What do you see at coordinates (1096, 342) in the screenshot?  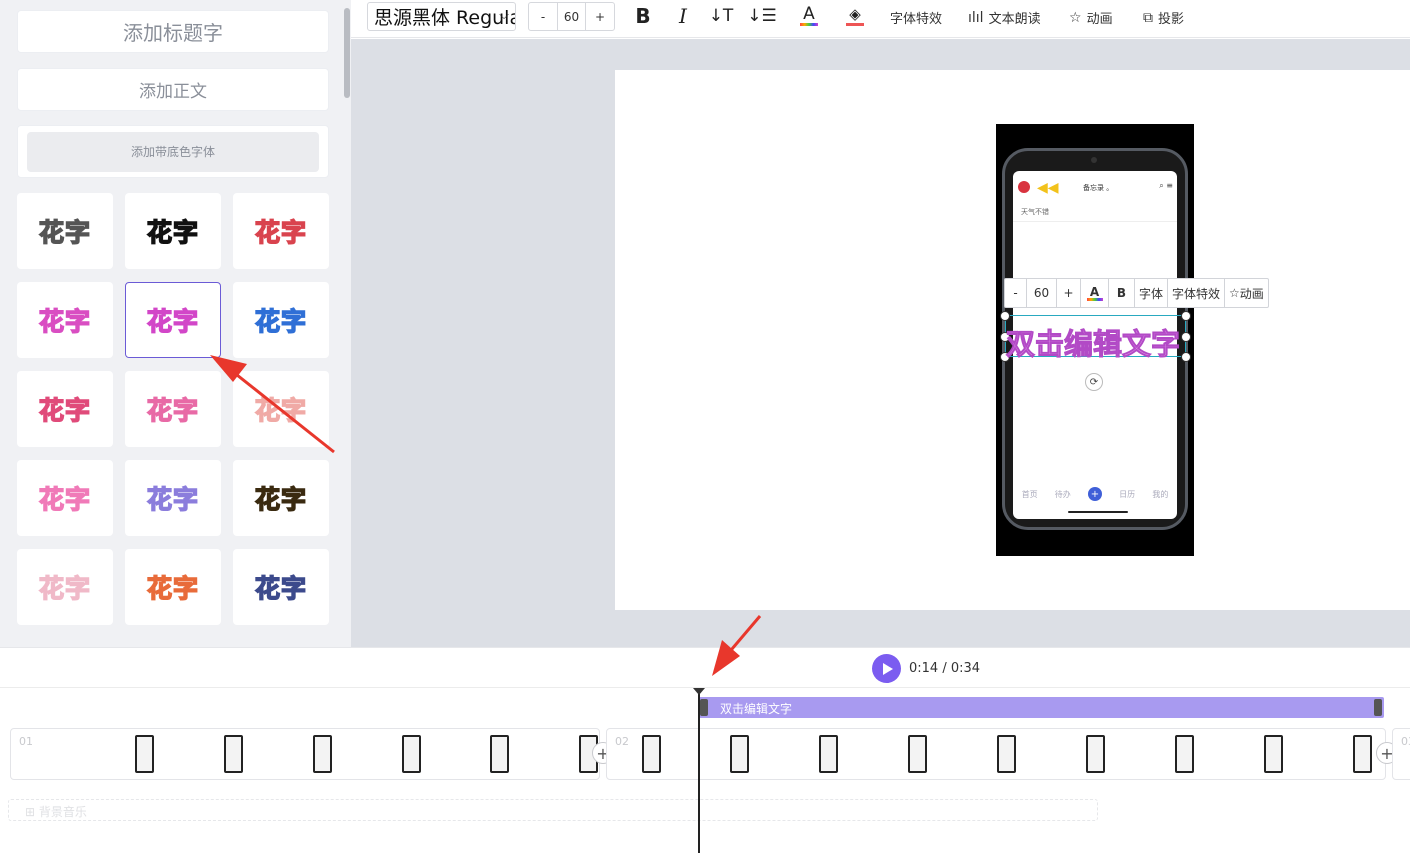 I see `text-layer: 双击编辑文字` at bounding box center [1096, 342].